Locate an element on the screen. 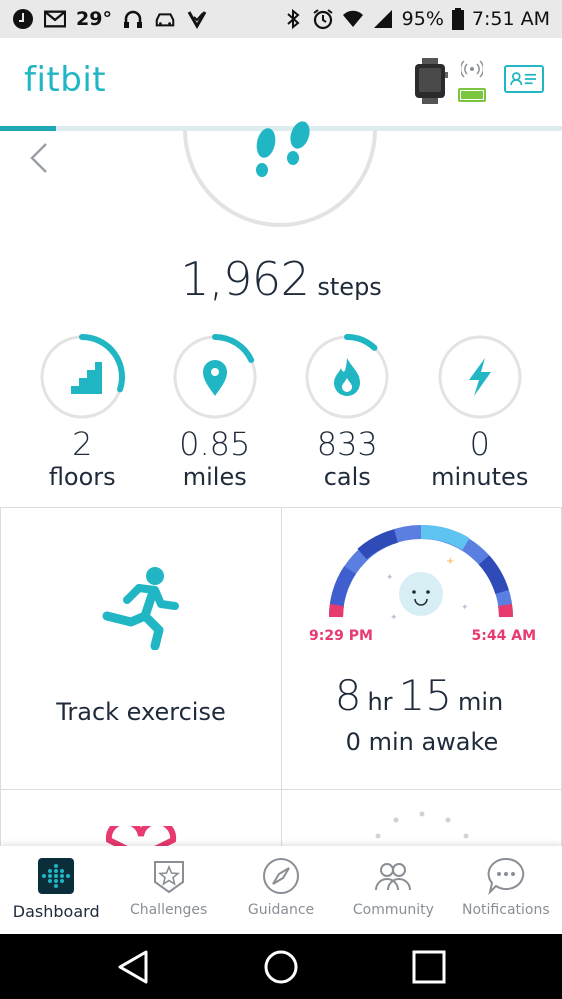  device-watch-icon is located at coordinates (431, 81).